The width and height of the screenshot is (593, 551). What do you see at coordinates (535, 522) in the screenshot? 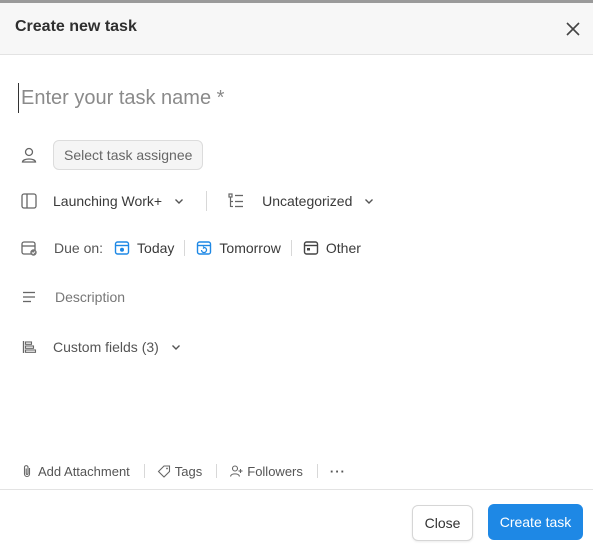
I see `create-task-button: Create task` at bounding box center [535, 522].